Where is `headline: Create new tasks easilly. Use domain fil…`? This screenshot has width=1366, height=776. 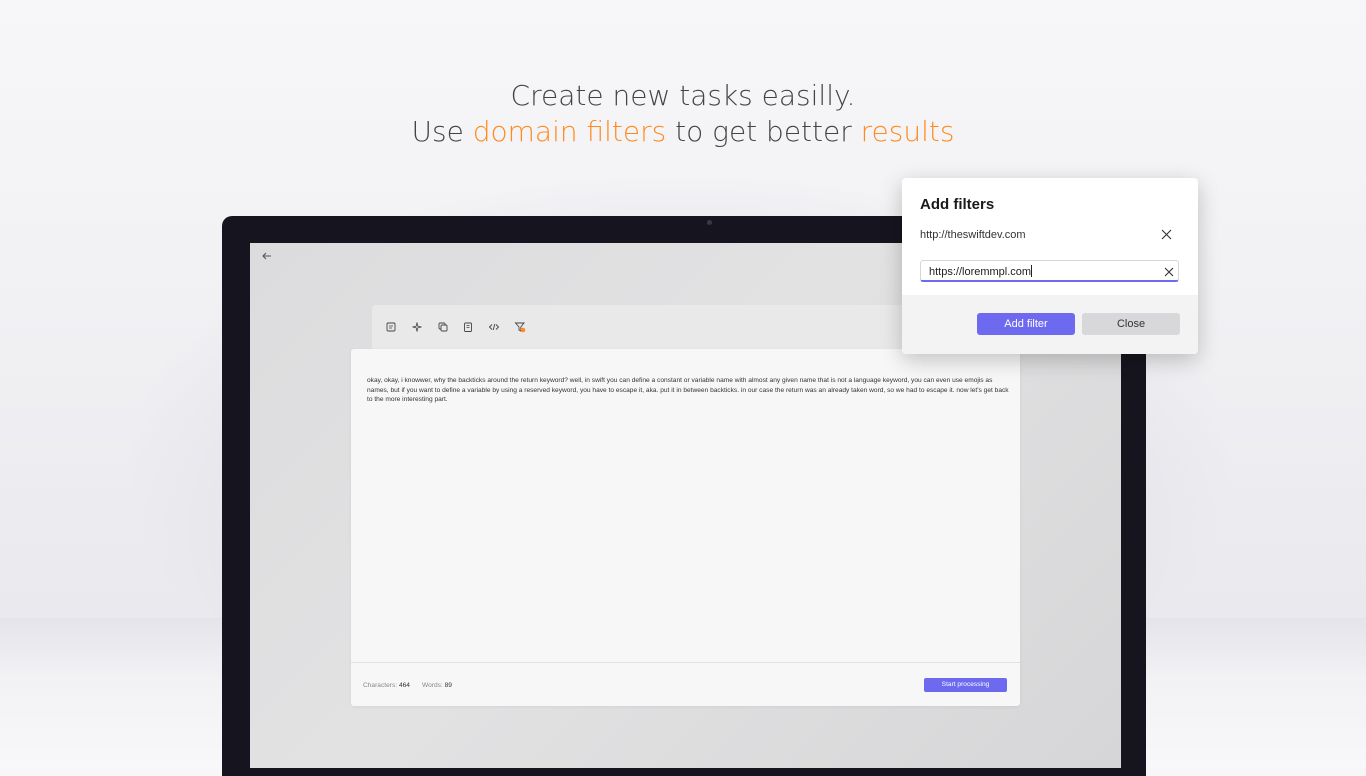
headline: Create new tasks easilly. Use domain fil… is located at coordinates (683, 114).